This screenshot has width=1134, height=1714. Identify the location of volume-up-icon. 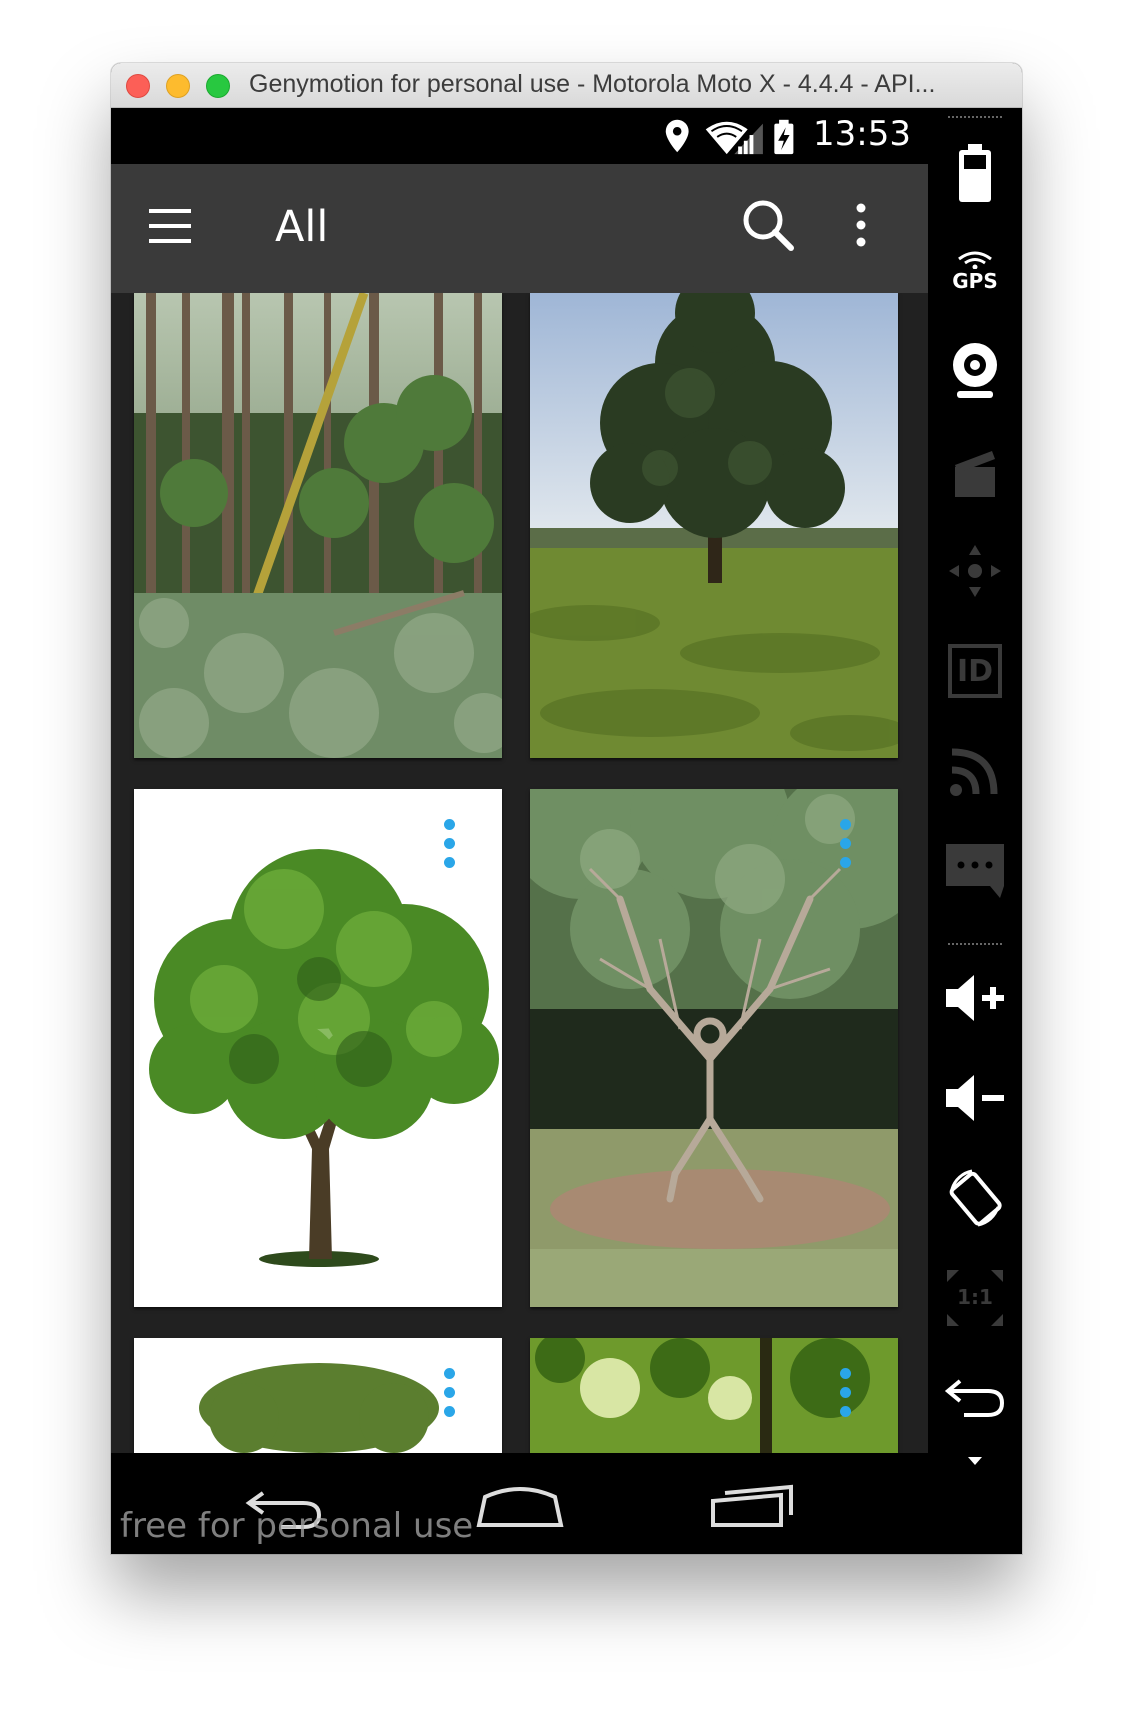
(975, 998).